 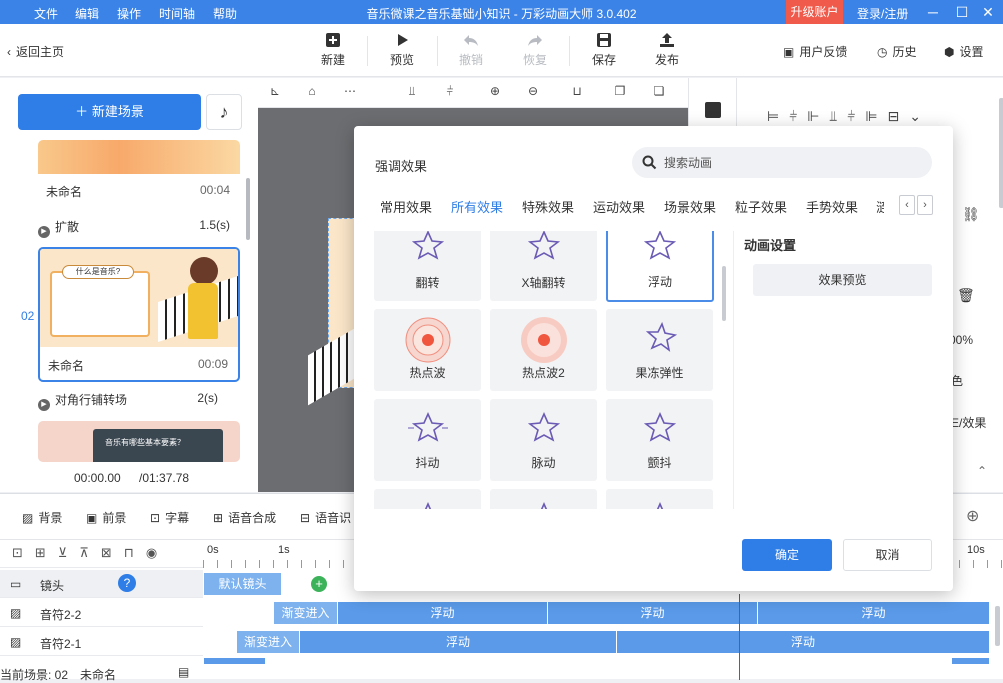 I want to click on more-icon: ⋯, so click(x=350, y=93).